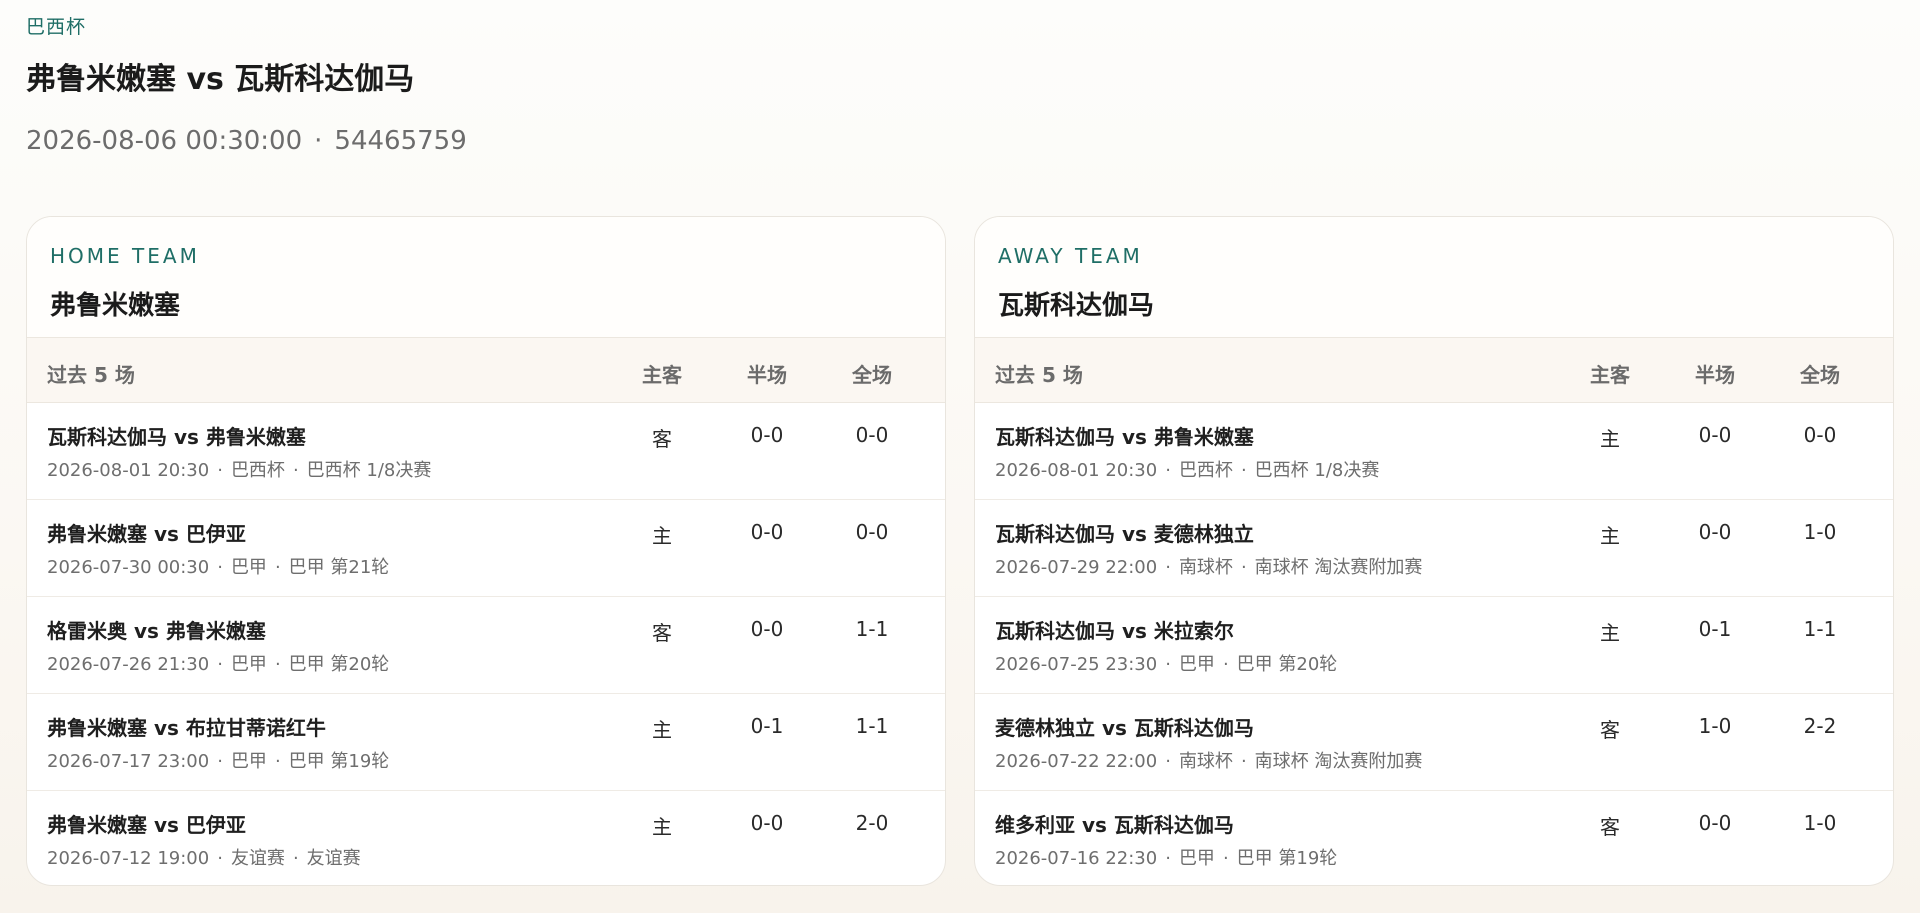 The width and height of the screenshot is (1920, 913). What do you see at coordinates (1715, 375) in the screenshot?
I see `col-half-time: 半场` at bounding box center [1715, 375].